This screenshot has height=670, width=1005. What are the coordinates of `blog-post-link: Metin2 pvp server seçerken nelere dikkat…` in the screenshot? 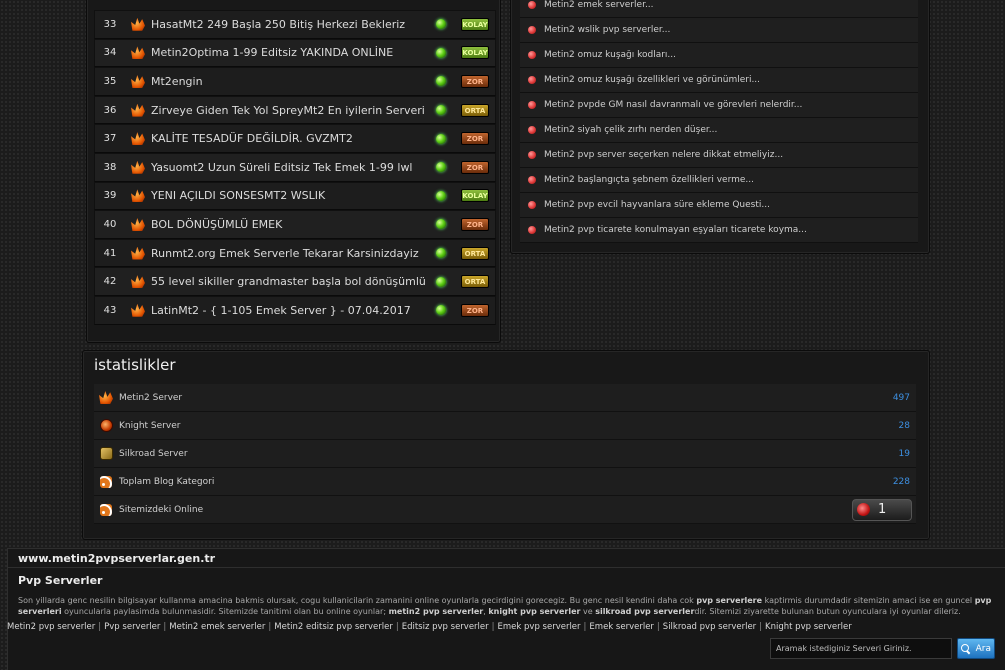 It's located at (663, 155).